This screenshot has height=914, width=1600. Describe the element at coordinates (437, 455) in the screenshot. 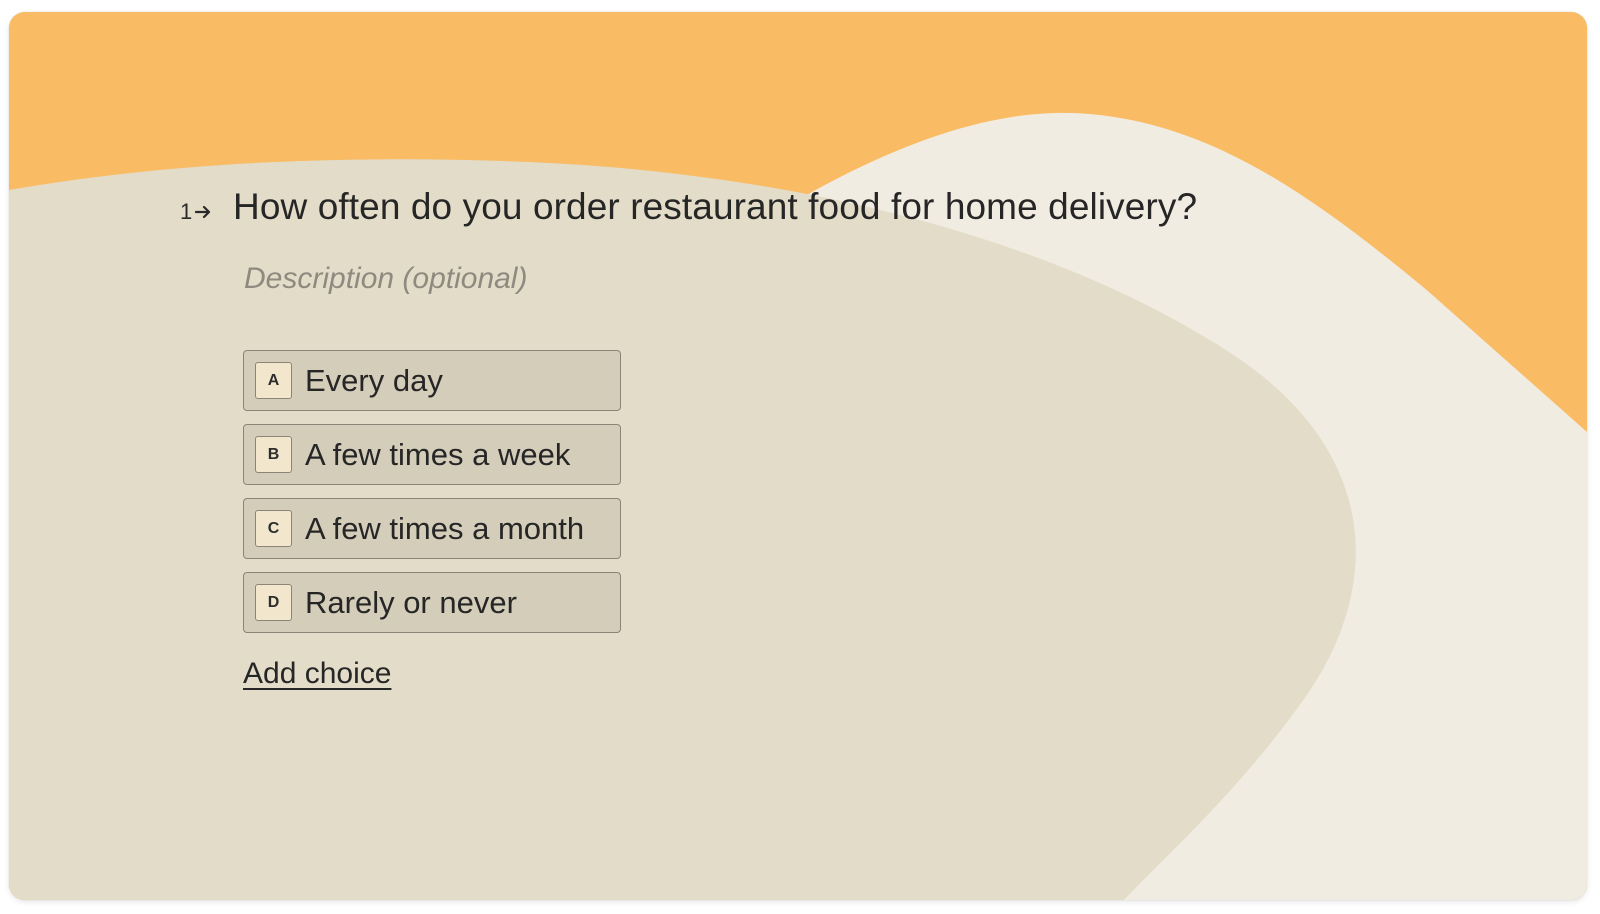

I see `choice-label: A few times a week` at that location.